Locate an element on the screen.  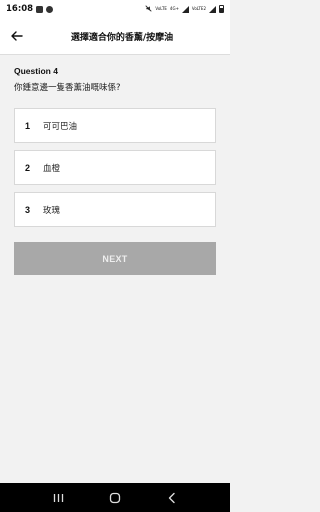
status-left: 16:08 is located at coordinates (30, 9).